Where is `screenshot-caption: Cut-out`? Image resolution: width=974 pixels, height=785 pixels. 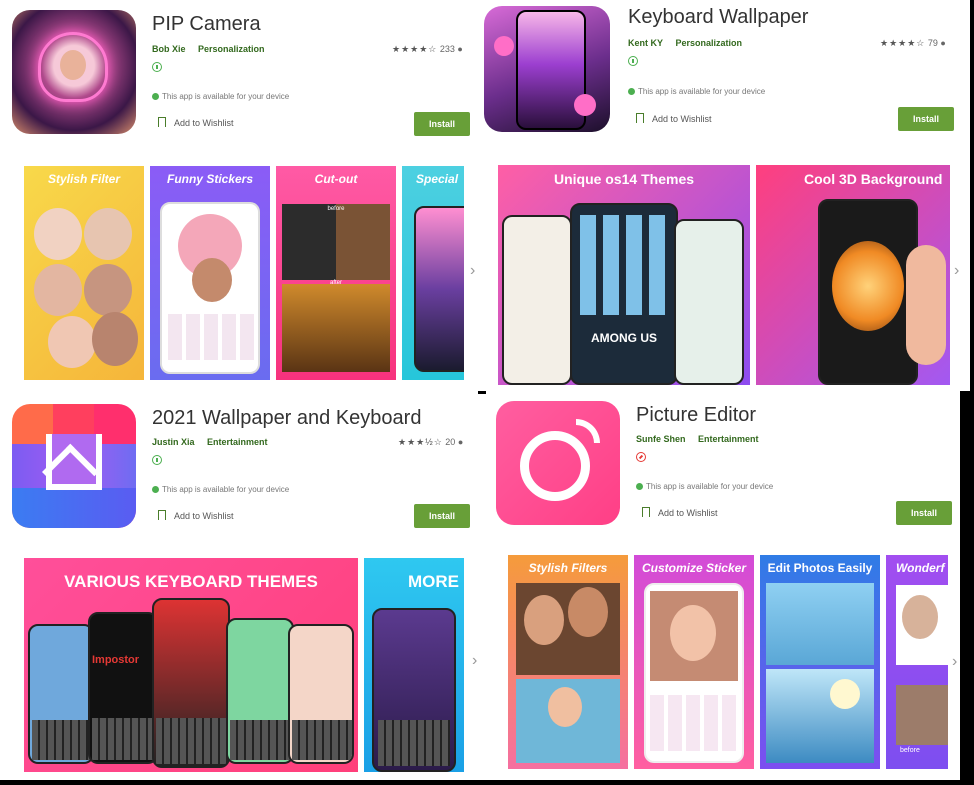 screenshot-caption: Cut-out is located at coordinates (336, 179).